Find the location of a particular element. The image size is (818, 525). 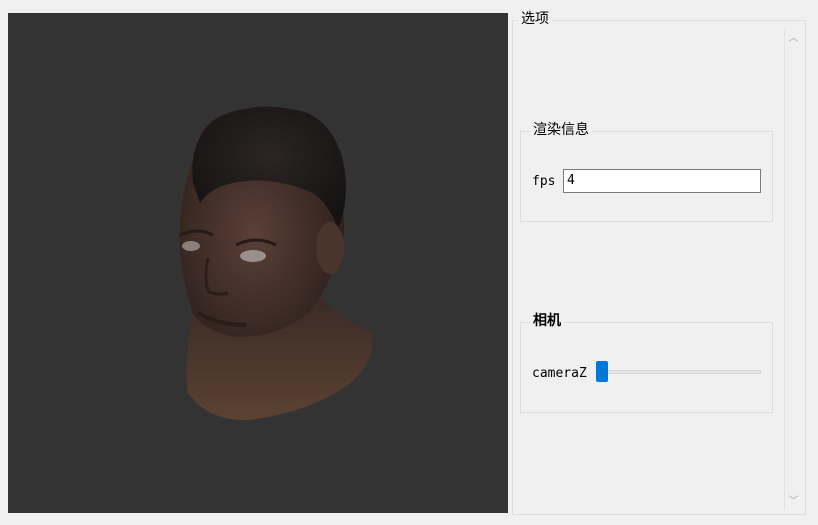

scroll-down-icon: ﹀ is located at coordinates (793, 501).